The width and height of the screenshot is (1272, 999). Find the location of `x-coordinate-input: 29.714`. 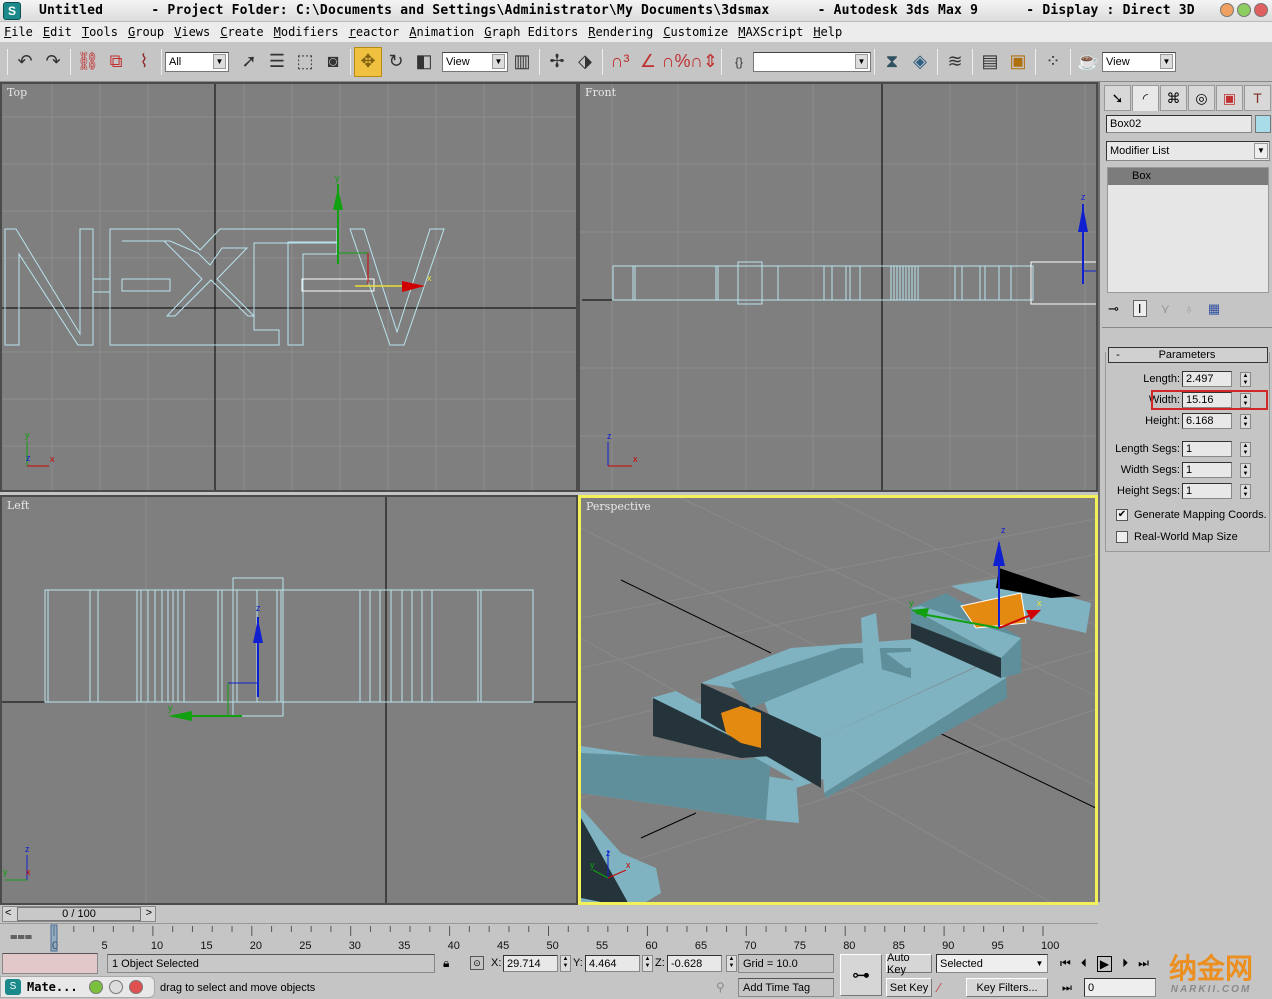

x-coordinate-input: 29.714 is located at coordinates (530, 963).